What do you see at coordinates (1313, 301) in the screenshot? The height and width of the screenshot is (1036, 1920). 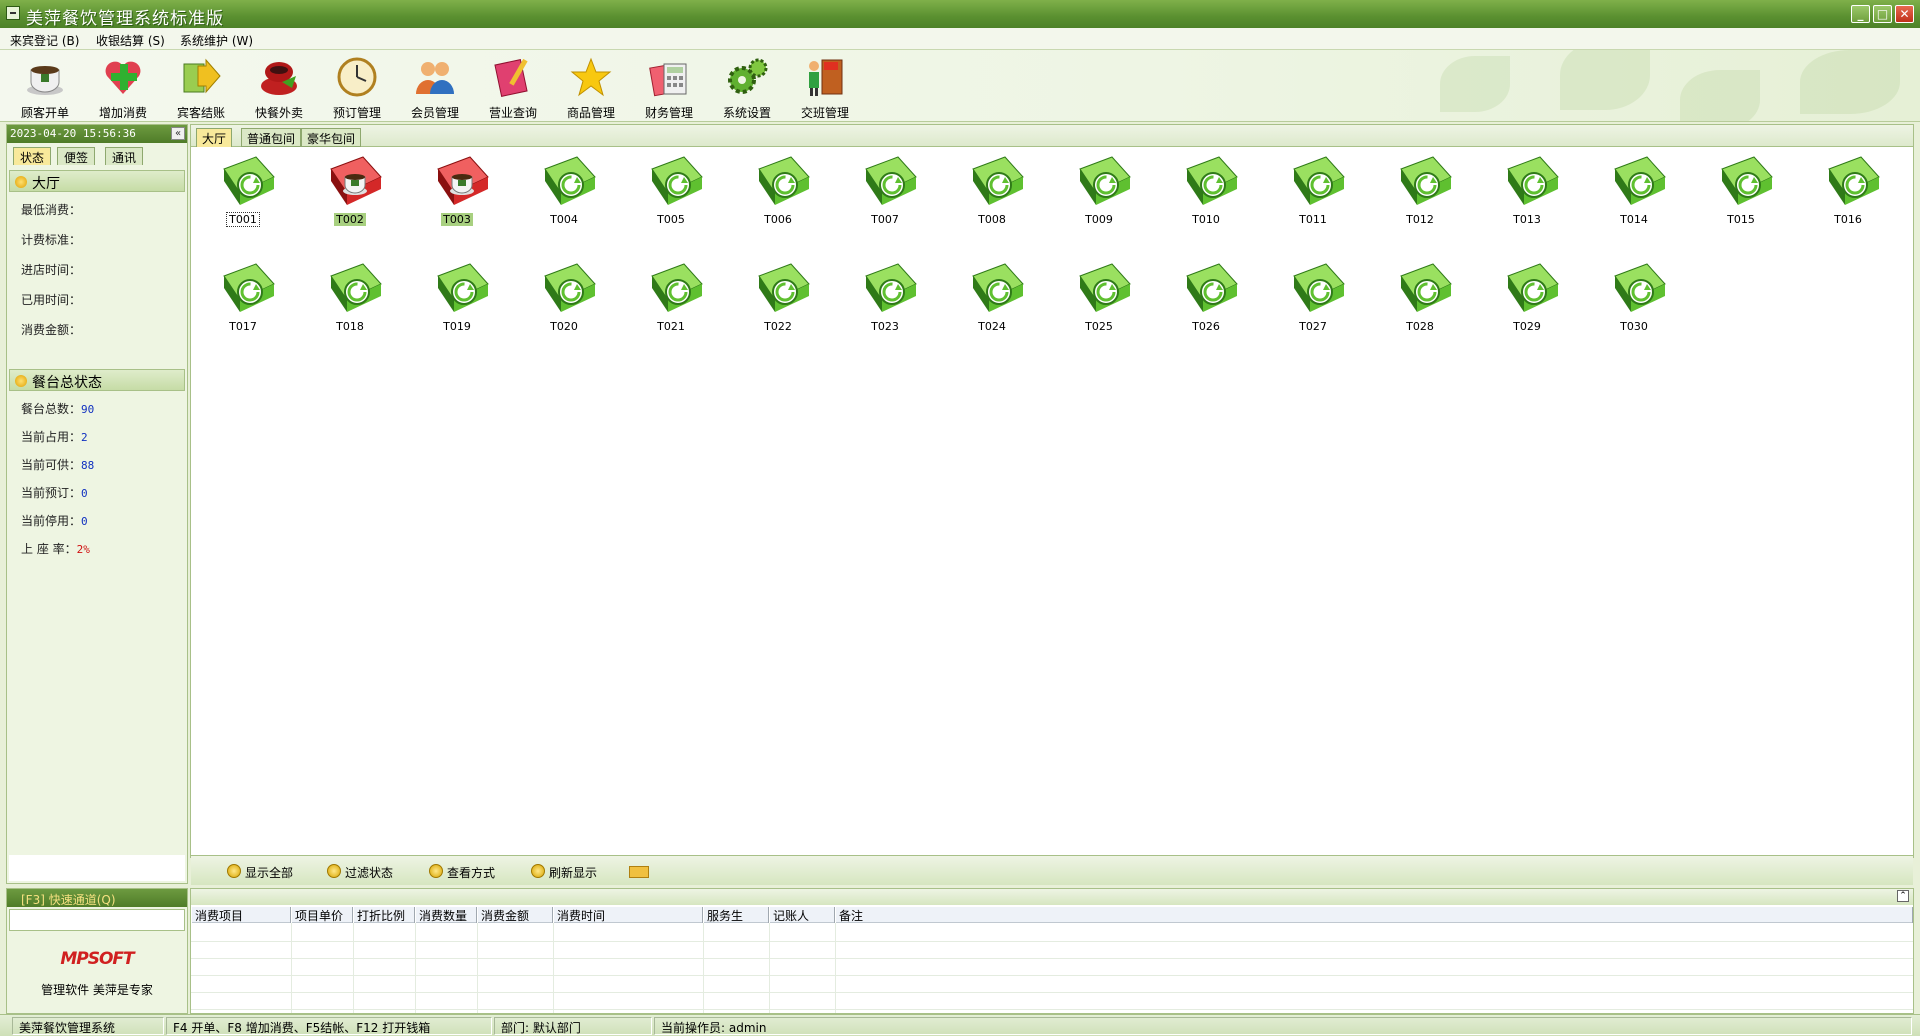 I see `table-tile: T027` at bounding box center [1313, 301].